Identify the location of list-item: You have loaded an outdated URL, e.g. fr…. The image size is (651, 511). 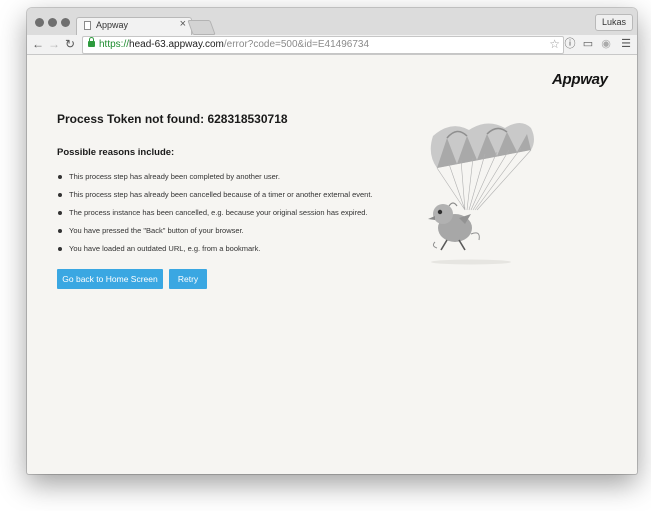
(215, 253).